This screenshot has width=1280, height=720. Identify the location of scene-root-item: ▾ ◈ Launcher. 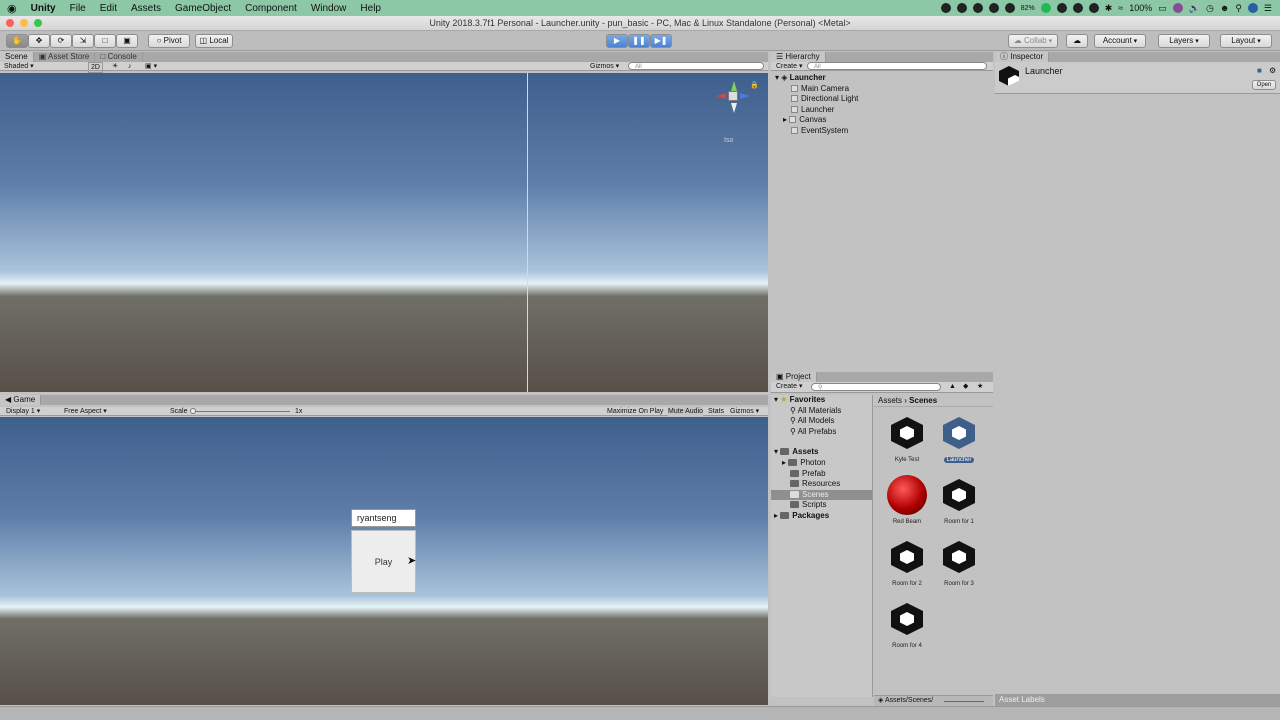
(884, 78).